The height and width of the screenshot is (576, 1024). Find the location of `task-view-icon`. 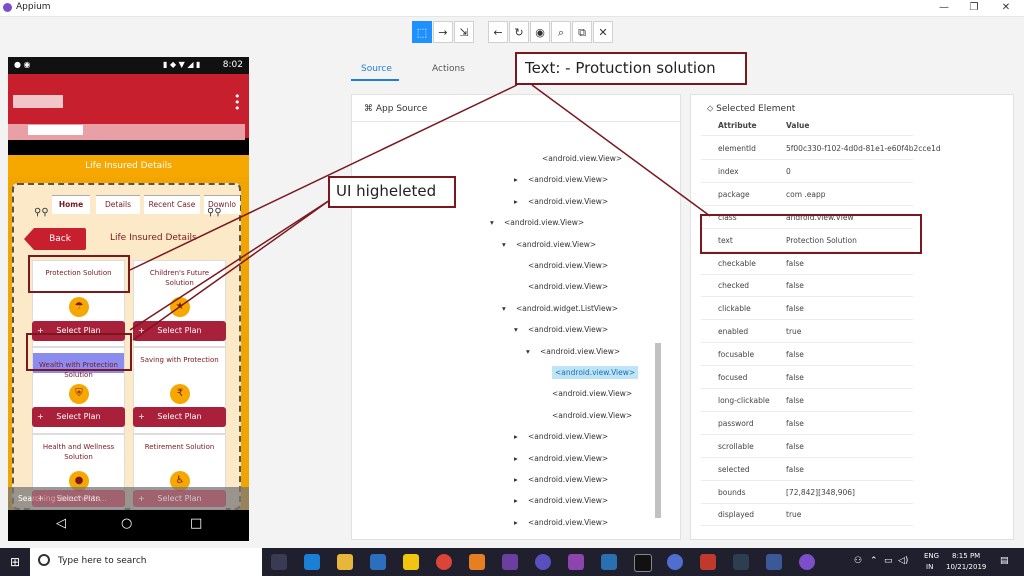

task-view-icon is located at coordinates (279, 562).